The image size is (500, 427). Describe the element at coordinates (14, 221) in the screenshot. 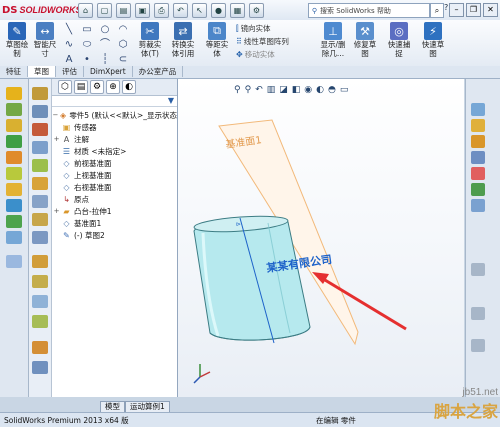

I see `rib-icon` at that location.